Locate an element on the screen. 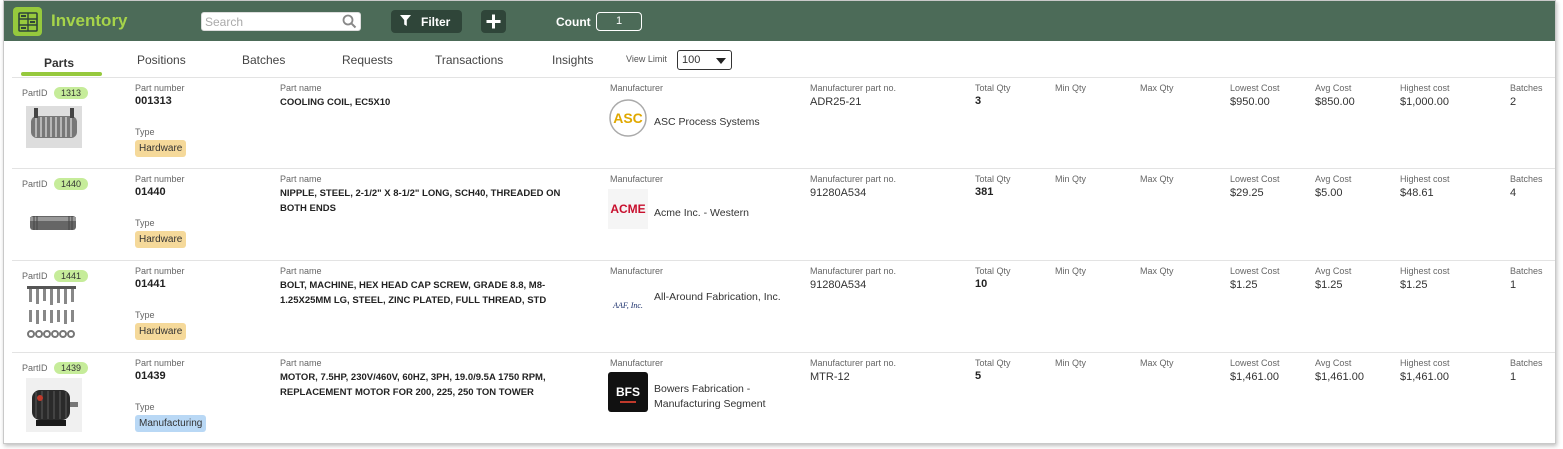 Image resolution: width=1563 pixels, height=449 pixels. part-number-value: 01439 is located at coordinates (160, 376).